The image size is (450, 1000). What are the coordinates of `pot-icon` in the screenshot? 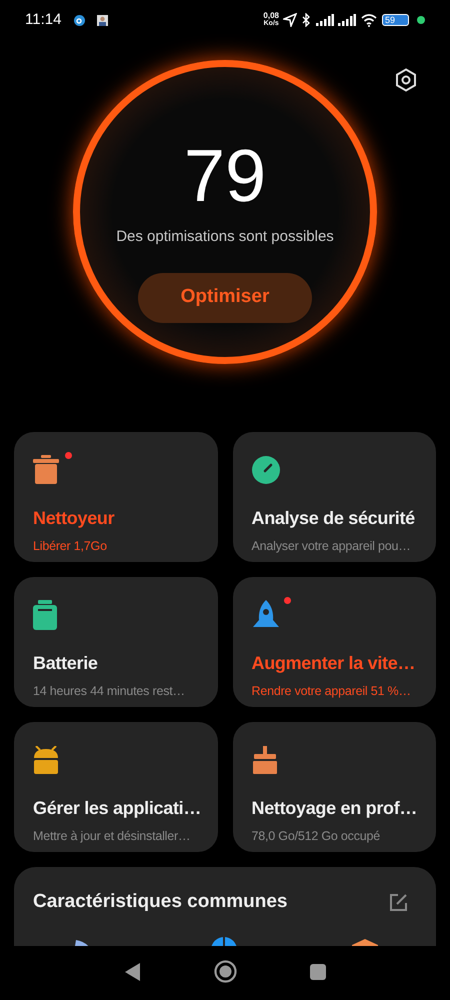 It's located at (46, 470).